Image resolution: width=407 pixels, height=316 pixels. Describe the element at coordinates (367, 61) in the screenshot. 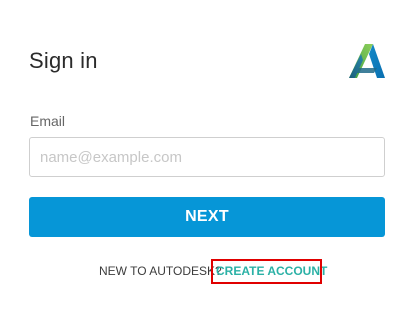

I see `autodesk-logo-icon` at that location.